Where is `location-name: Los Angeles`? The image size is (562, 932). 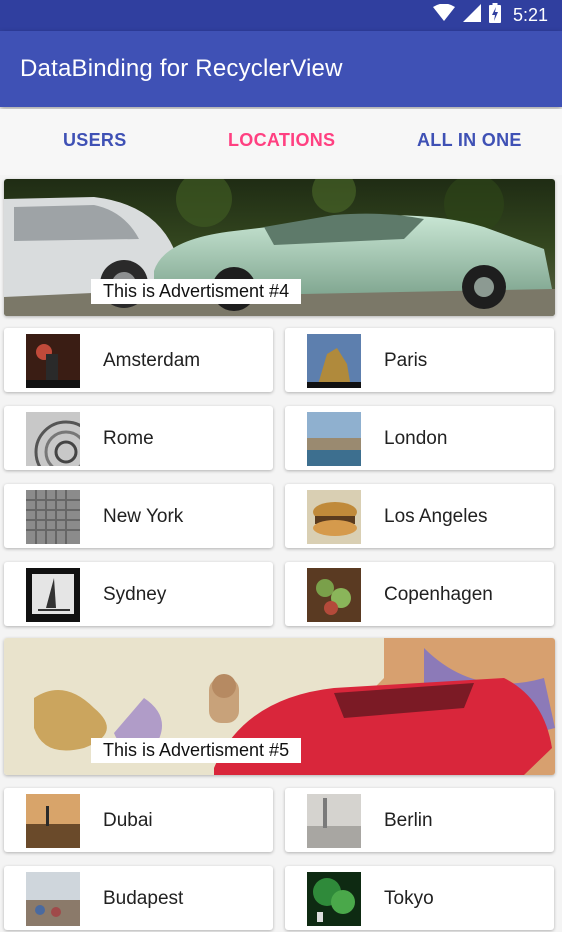
location-name: Los Angeles is located at coordinates (436, 516).